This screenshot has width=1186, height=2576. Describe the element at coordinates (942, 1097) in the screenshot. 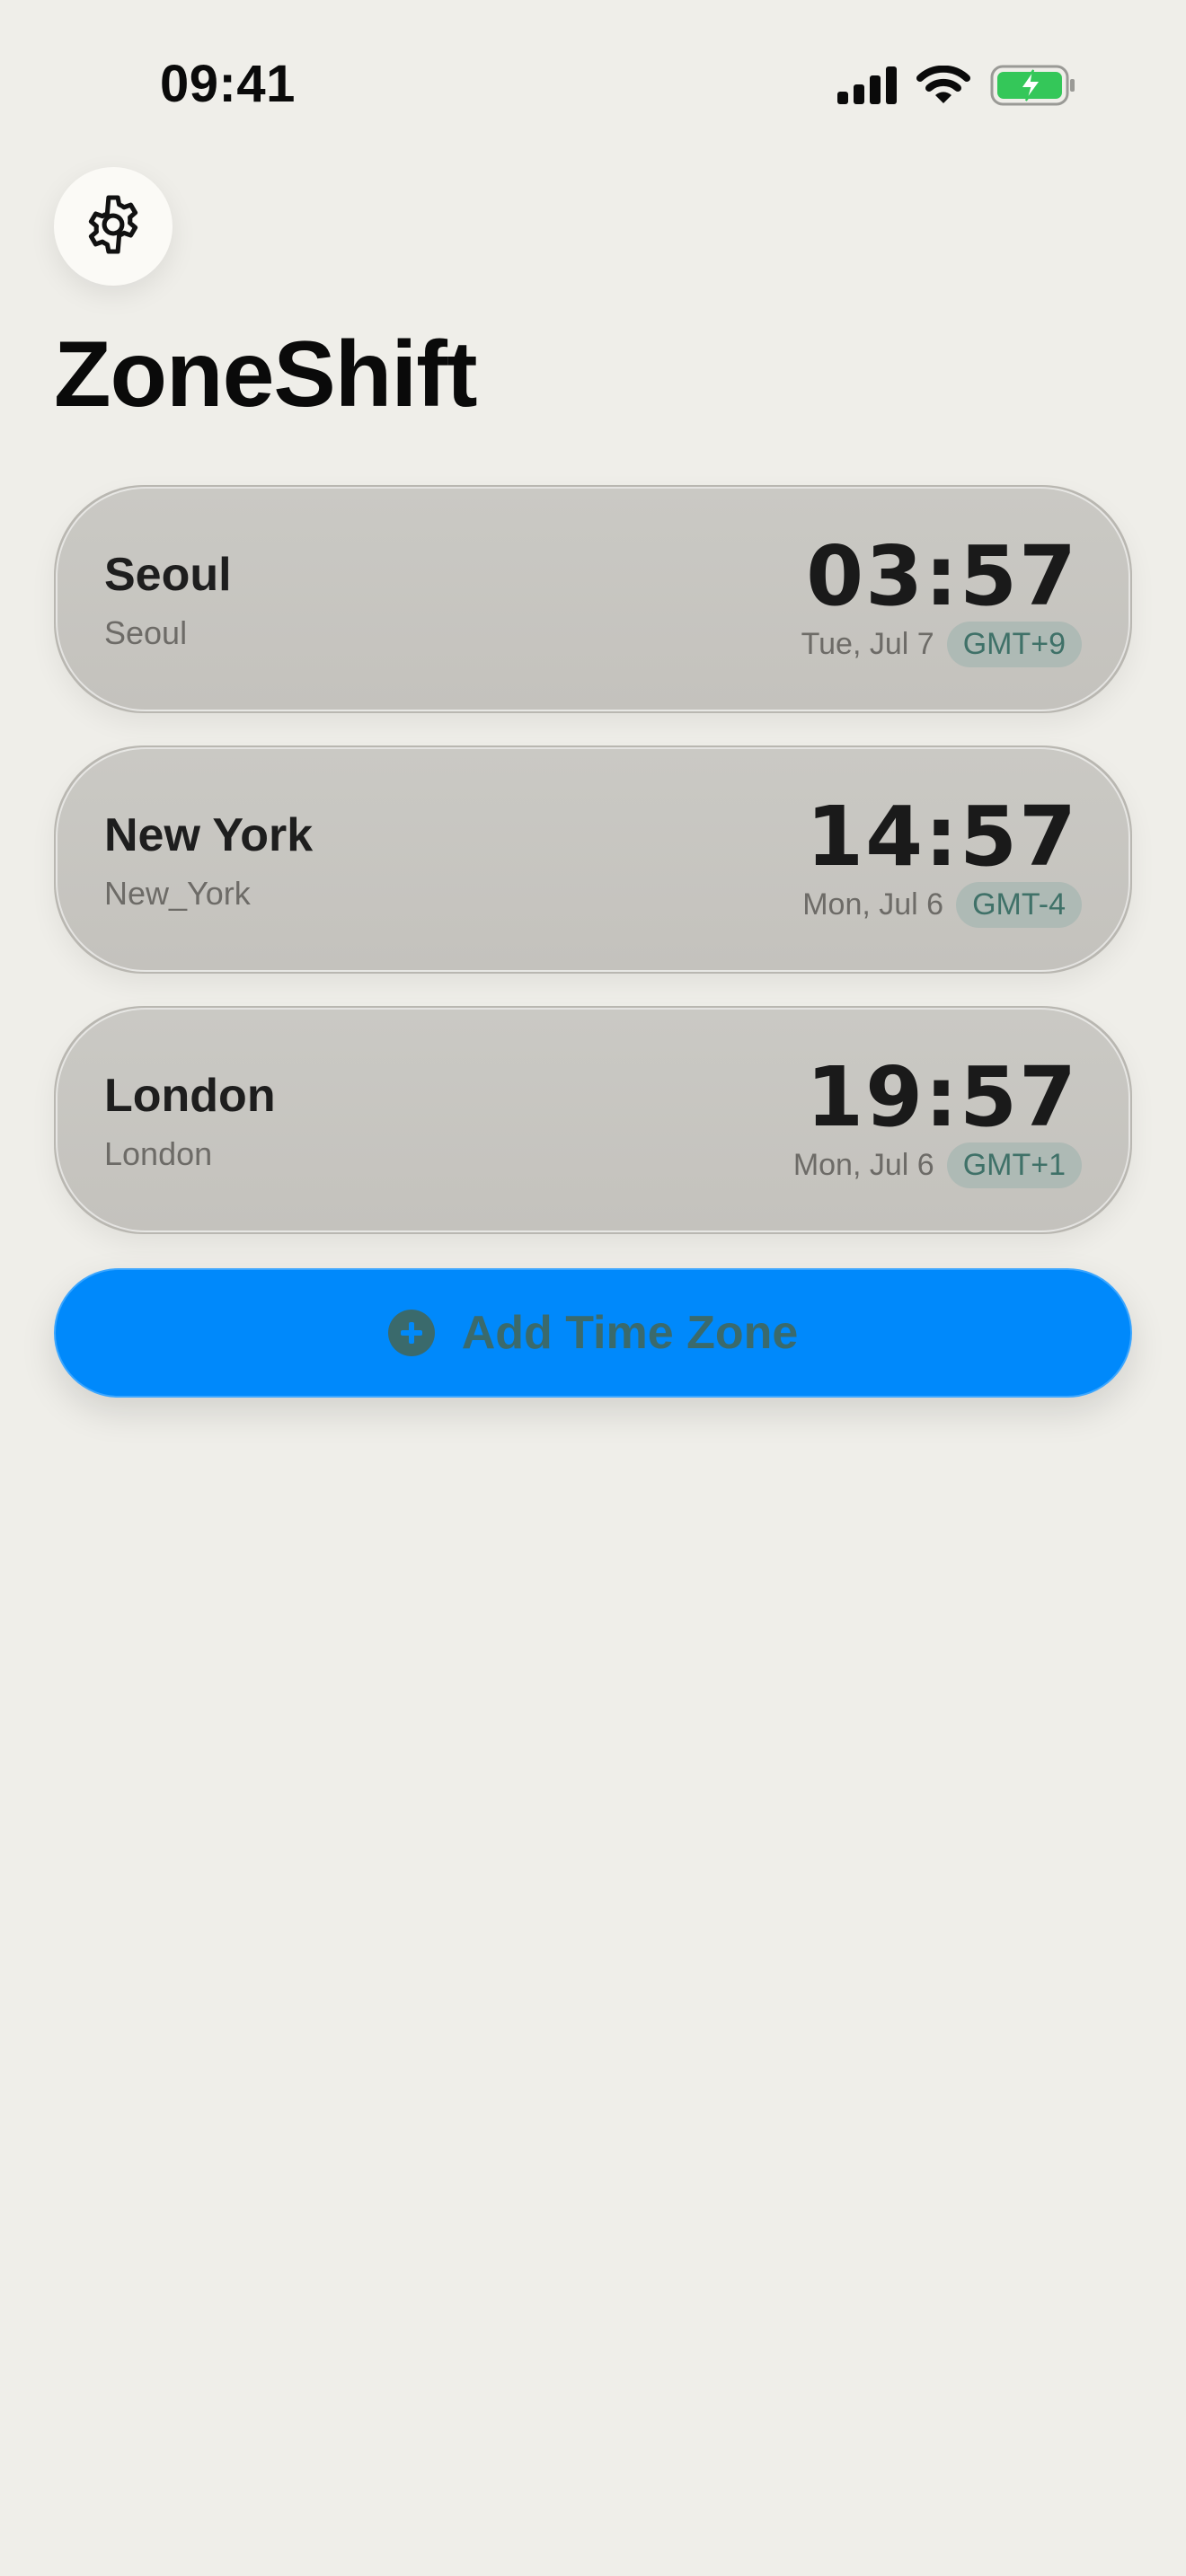

I see `zone-local-time: 19:57` at that location.